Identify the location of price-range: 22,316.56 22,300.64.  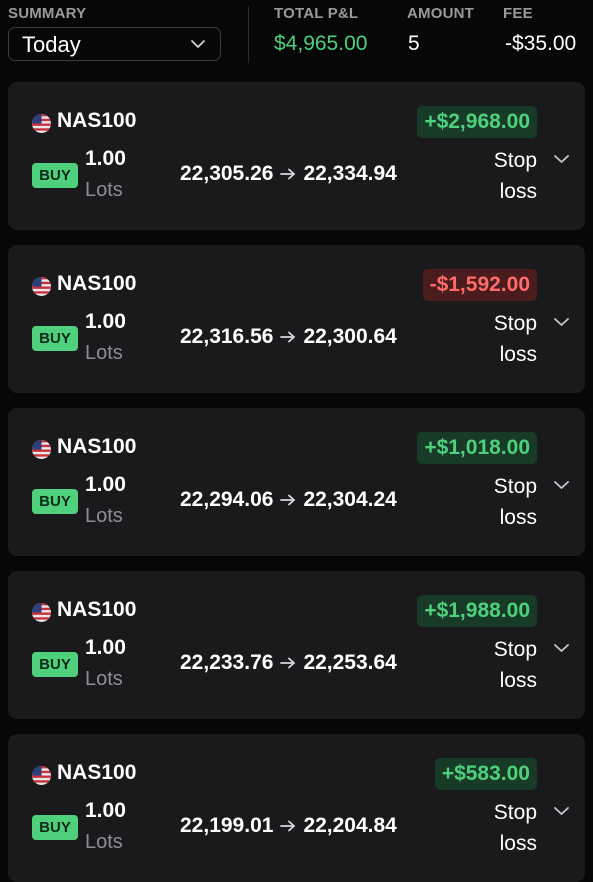
(288, 337).